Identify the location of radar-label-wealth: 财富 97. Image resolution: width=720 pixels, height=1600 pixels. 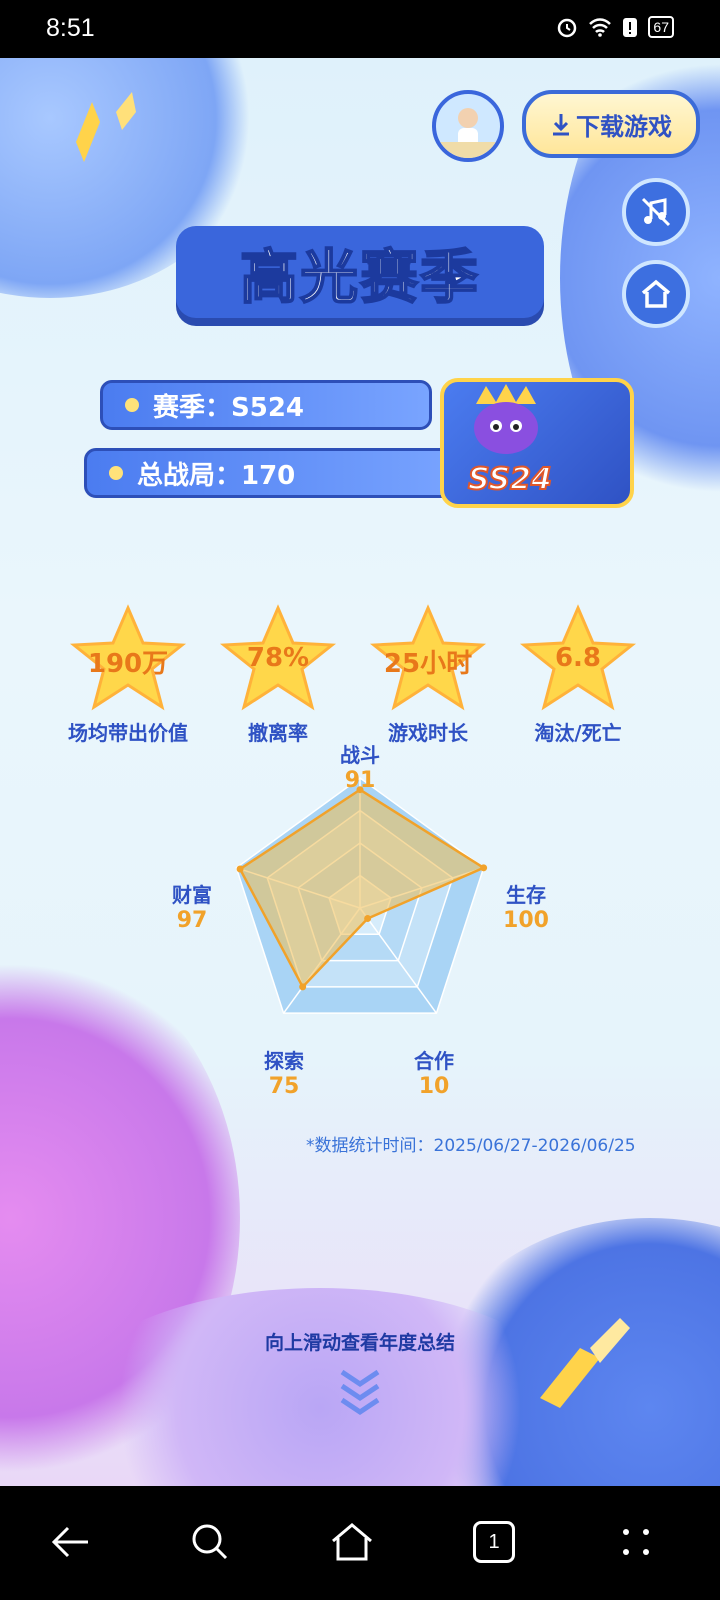
(192, 908).